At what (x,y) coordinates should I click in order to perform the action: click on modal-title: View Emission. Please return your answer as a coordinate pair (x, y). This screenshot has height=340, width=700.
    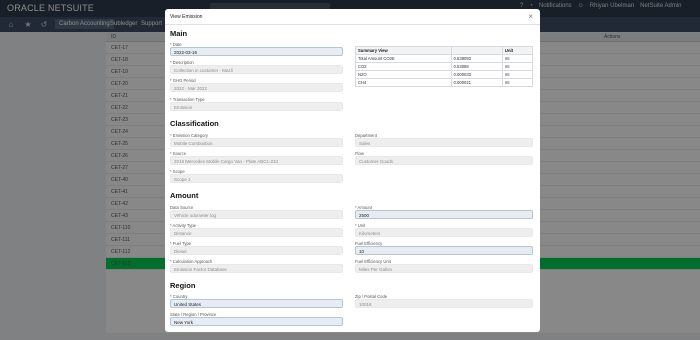
    Looking at the image, I should click on (186, 17).